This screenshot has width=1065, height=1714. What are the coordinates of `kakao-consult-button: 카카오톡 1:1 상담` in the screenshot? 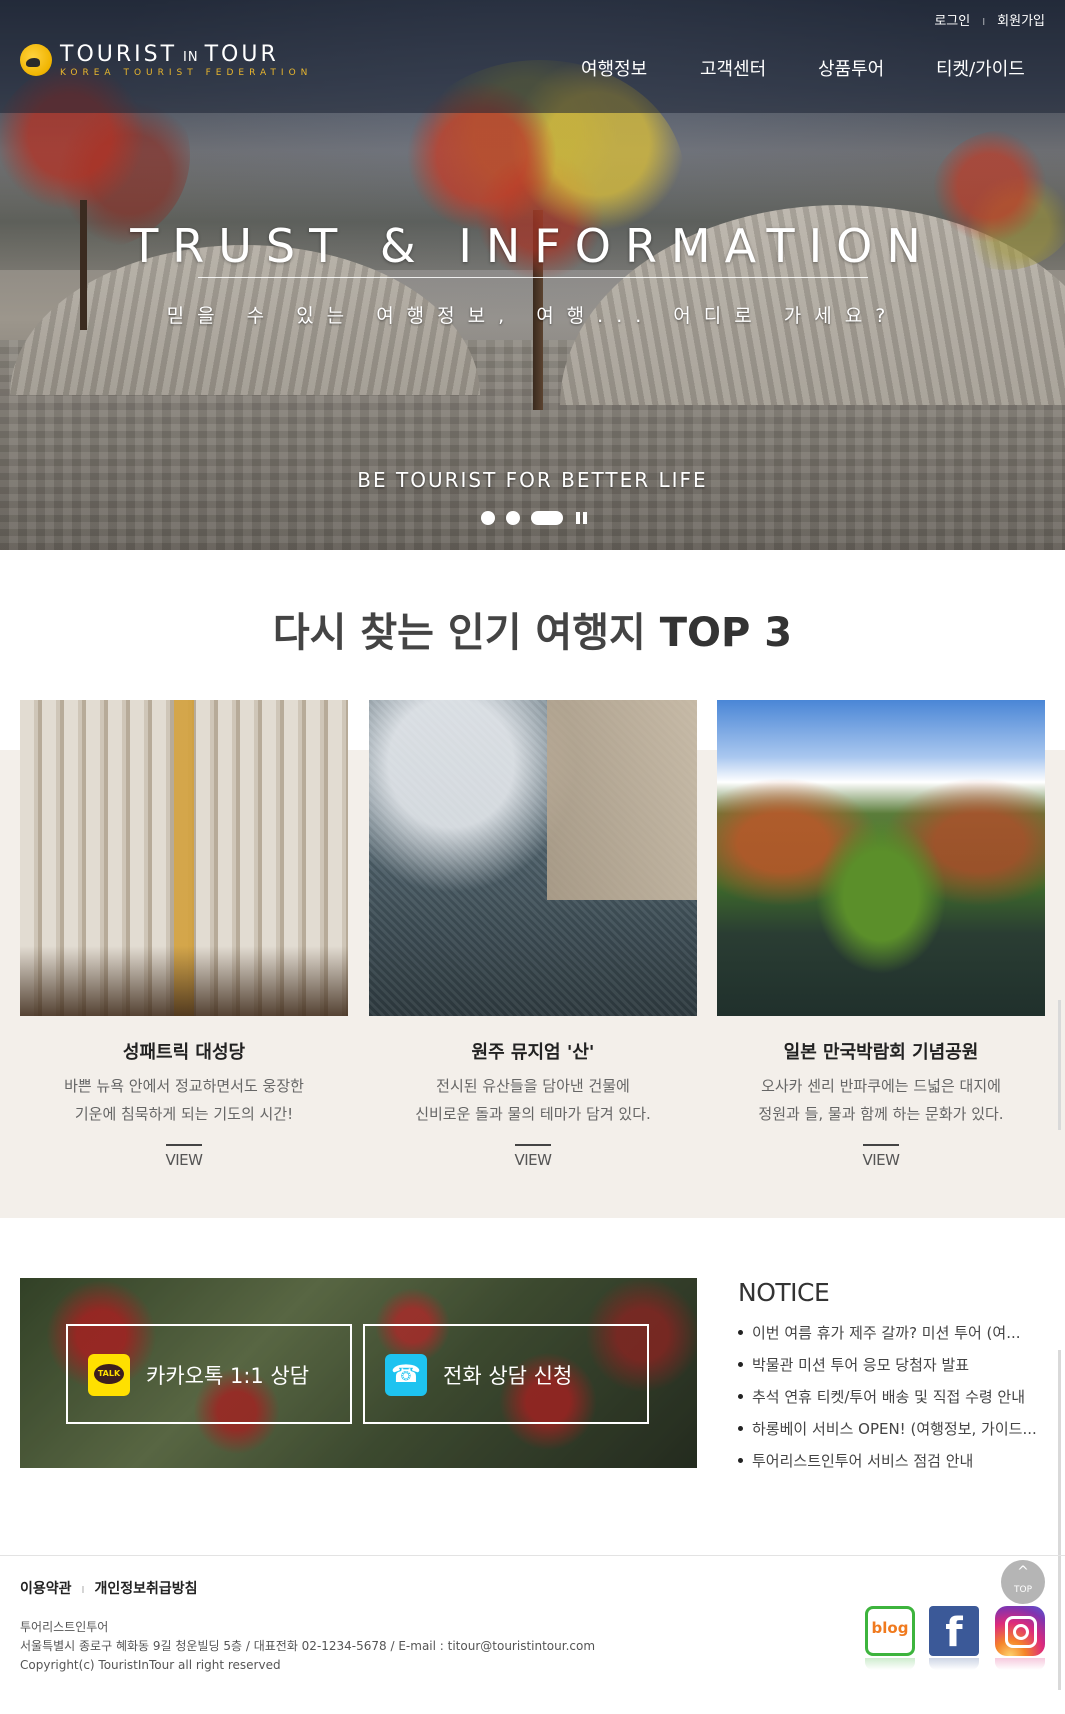 It's located at (209, 1374).